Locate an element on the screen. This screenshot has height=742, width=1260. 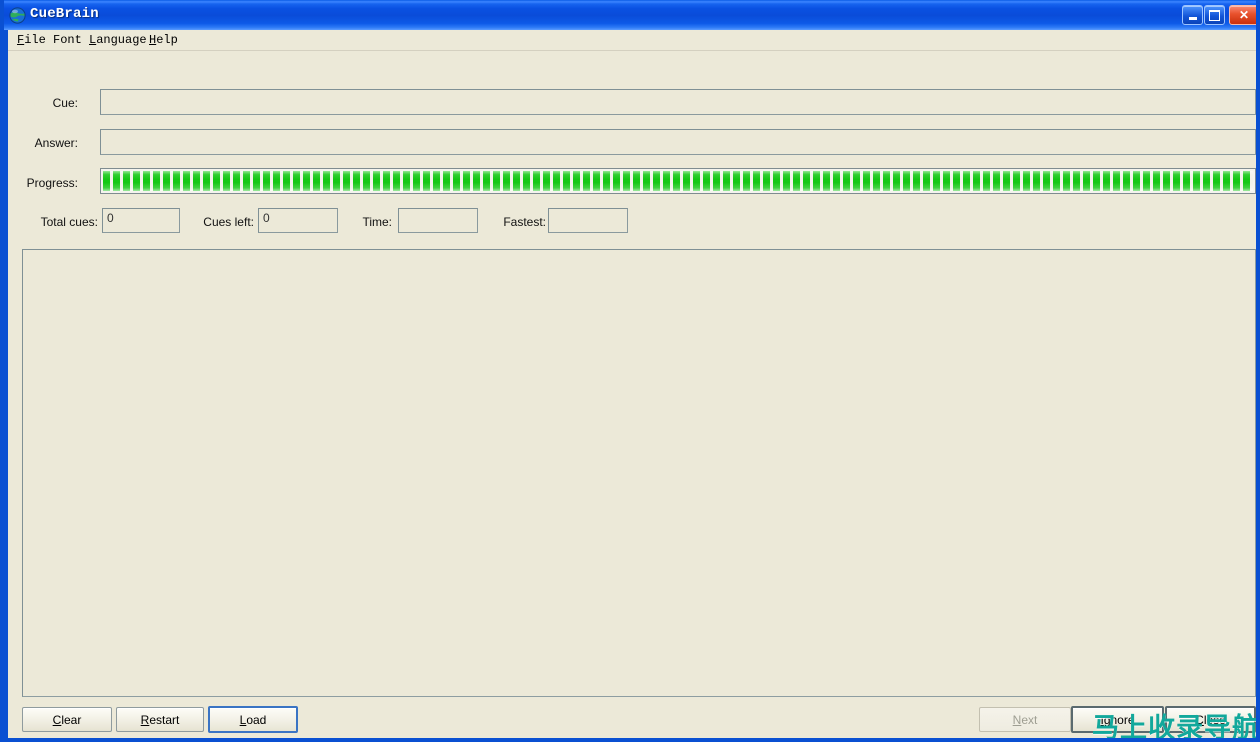
cue-label: Cue: is located at coordinates (65, 103).